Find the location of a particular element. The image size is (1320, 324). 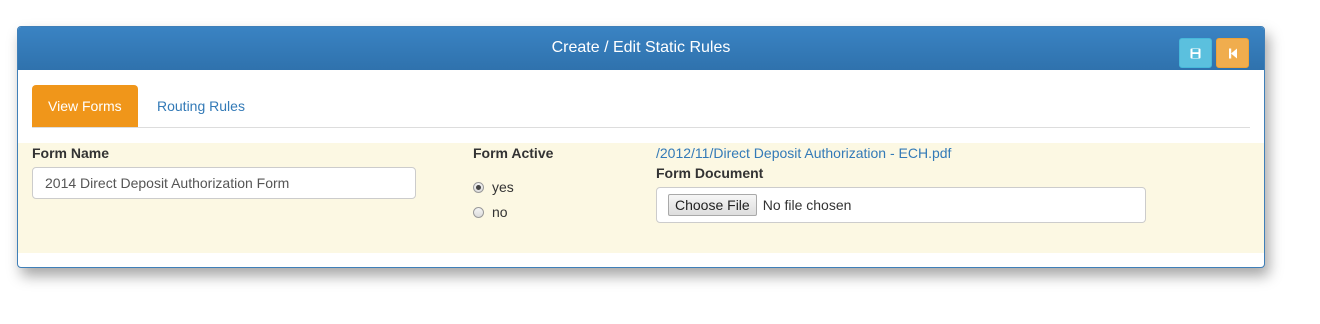

form-active-label: Form Active is located at coordinates (513, 153).